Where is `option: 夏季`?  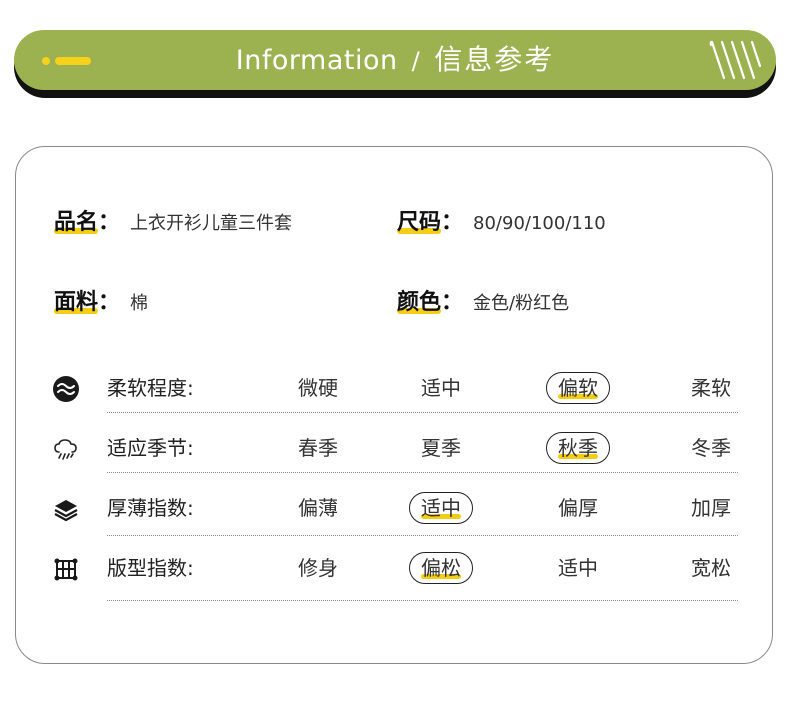
option: 夏季 is located at coordinates (441, 448).